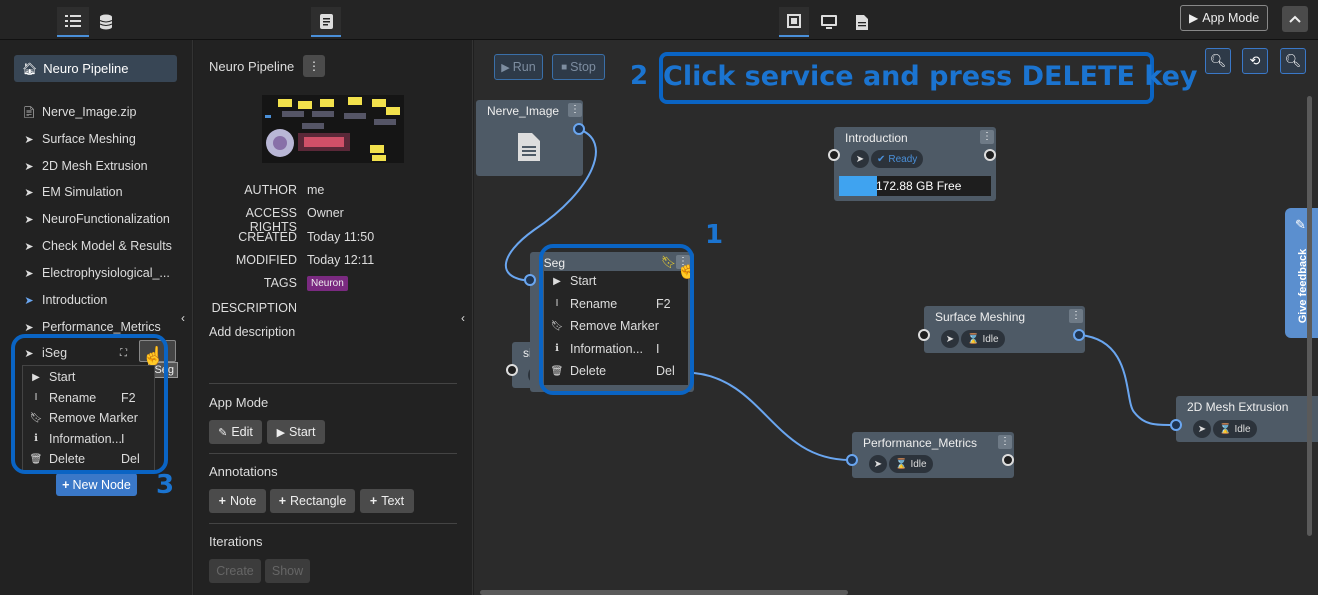 The width and height of the screenshot is (1318, 595). I want to click on edit-icon: ✎, so click(223, 432).